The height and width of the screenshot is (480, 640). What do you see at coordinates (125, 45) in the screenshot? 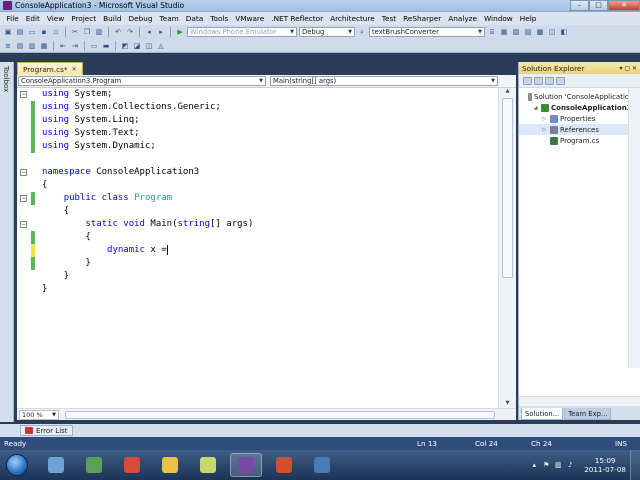
I see `toggle-bookmark-icon: ◩` at bounding box center [125, 45].